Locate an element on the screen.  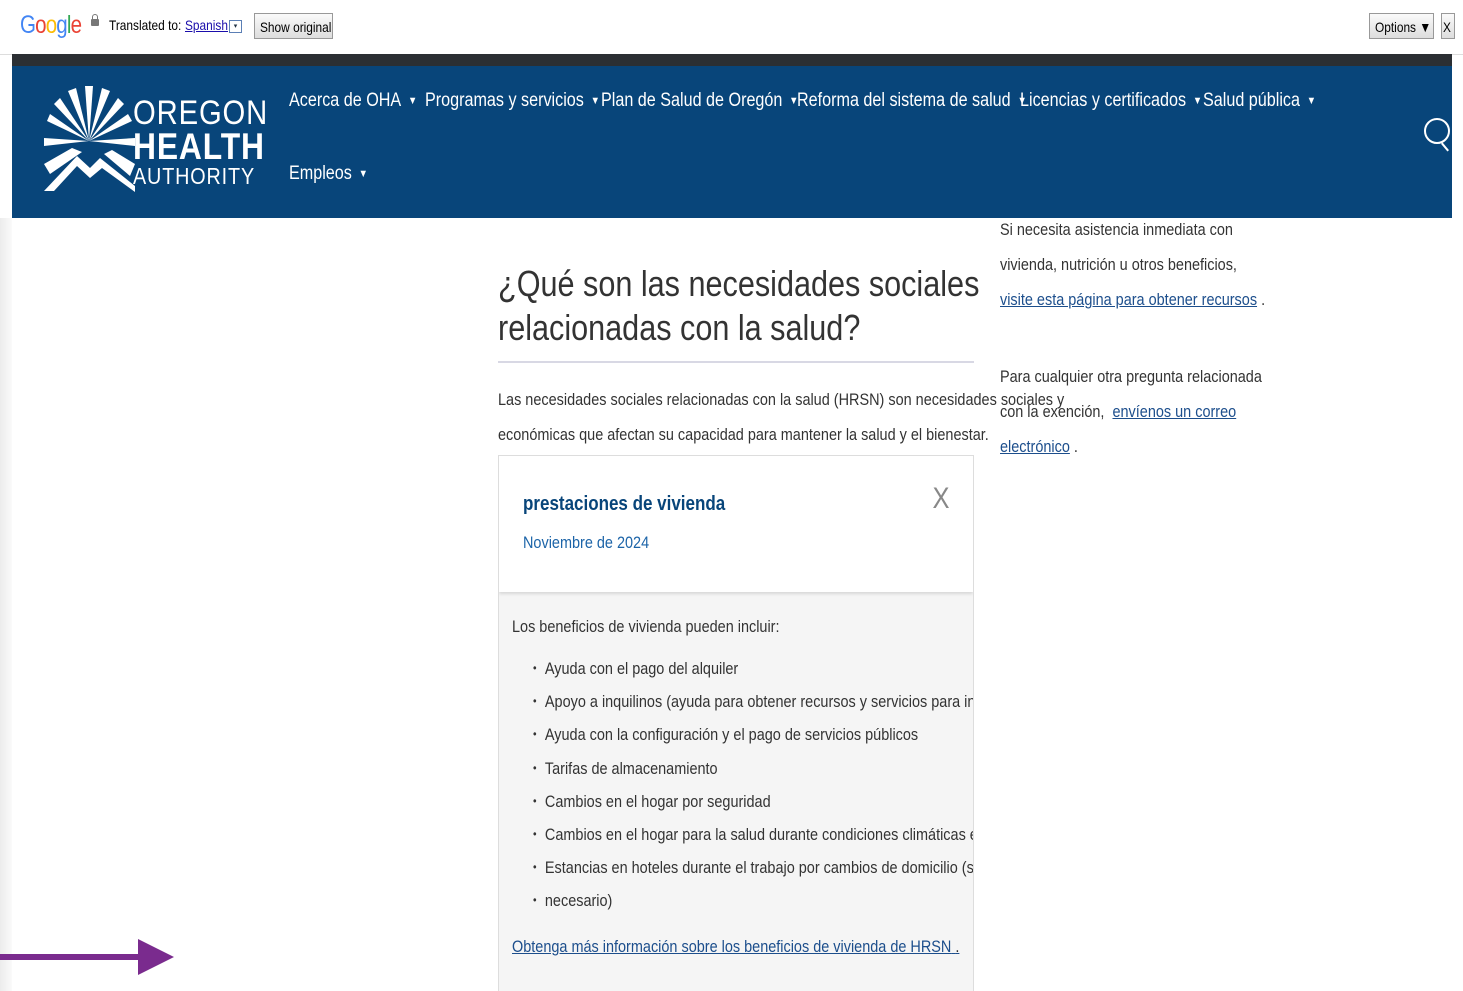
nav-item-plan-de-salud: Plan de Salud de Oregón ▼ is located at coordinates (699, 101).